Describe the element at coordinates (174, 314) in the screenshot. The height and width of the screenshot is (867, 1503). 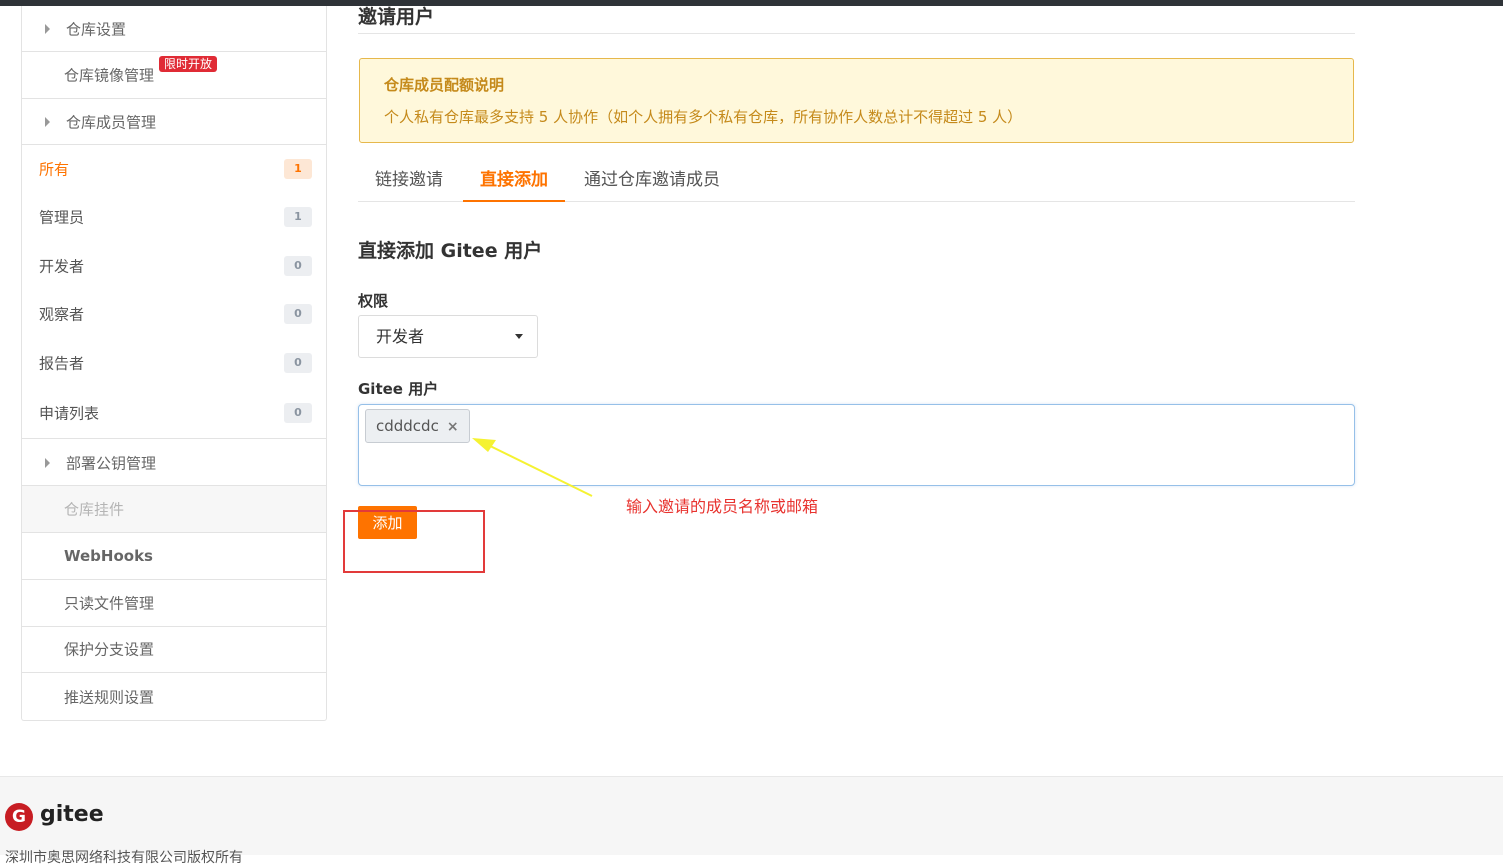
I see `sidebar-role-viewer: 观察者 0` at that location.